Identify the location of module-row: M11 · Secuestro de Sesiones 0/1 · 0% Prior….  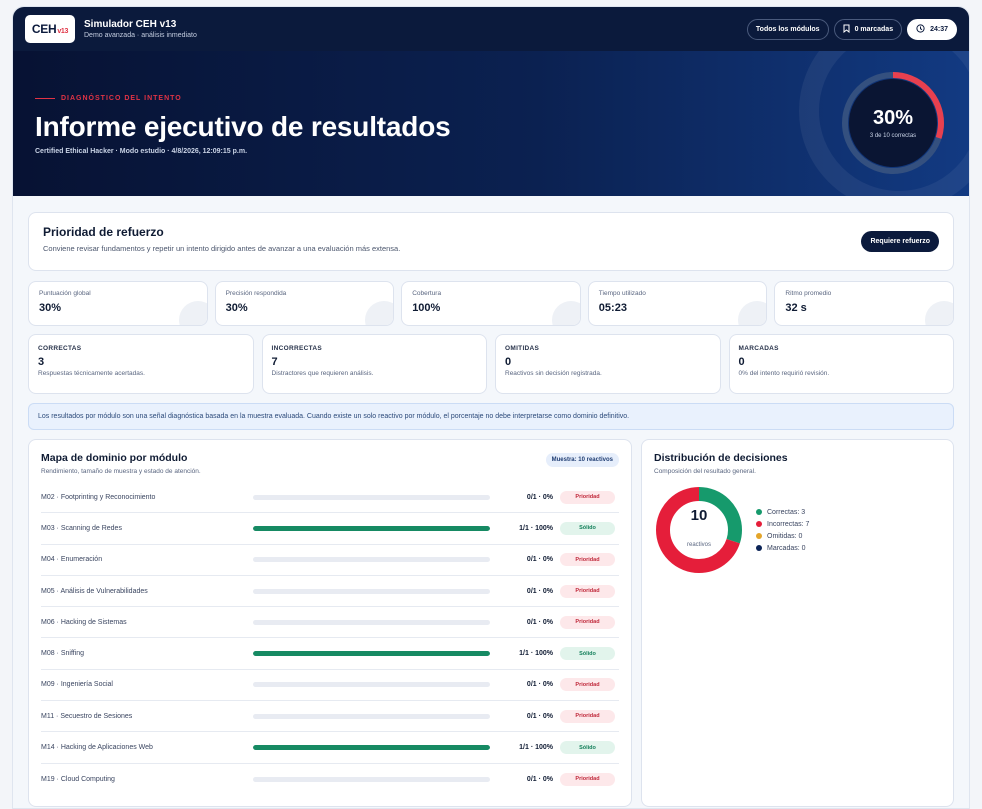
(330, 717).